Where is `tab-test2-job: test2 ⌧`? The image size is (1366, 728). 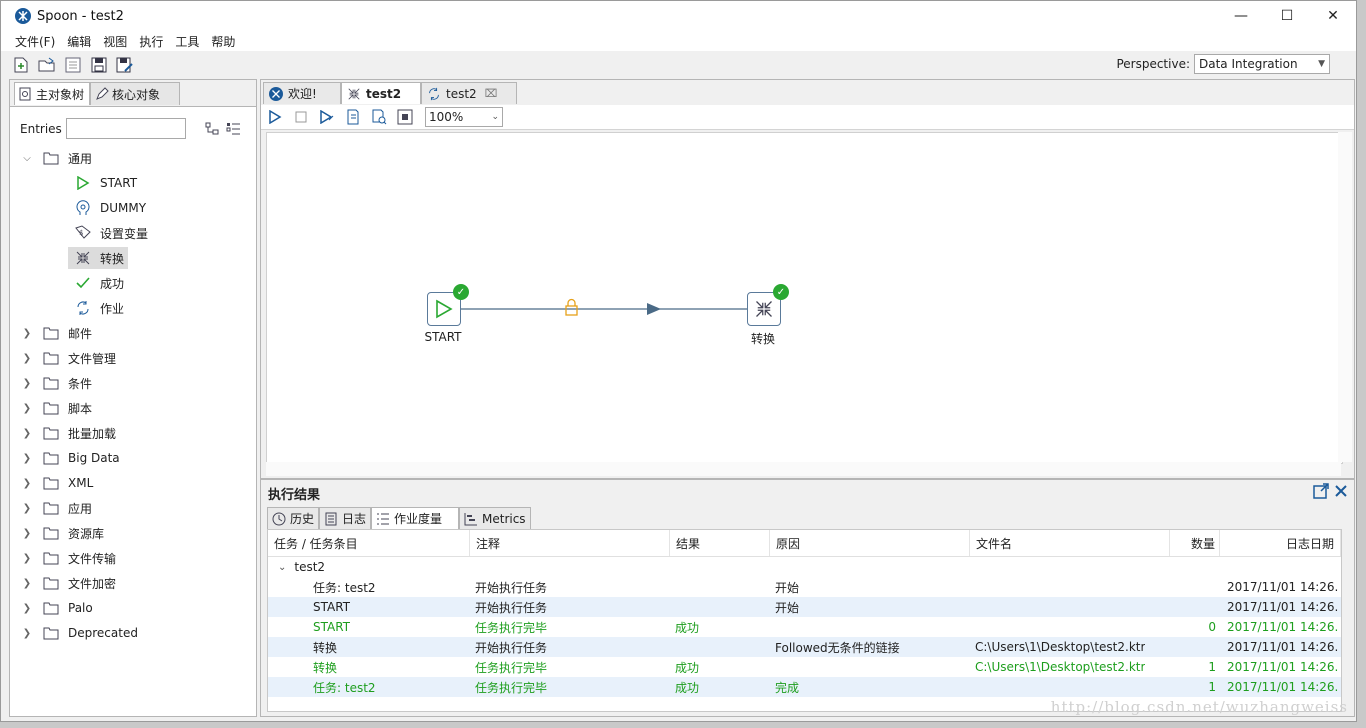 tab-test2-job: test2 ⌧ is located at coordinates (469, 93).